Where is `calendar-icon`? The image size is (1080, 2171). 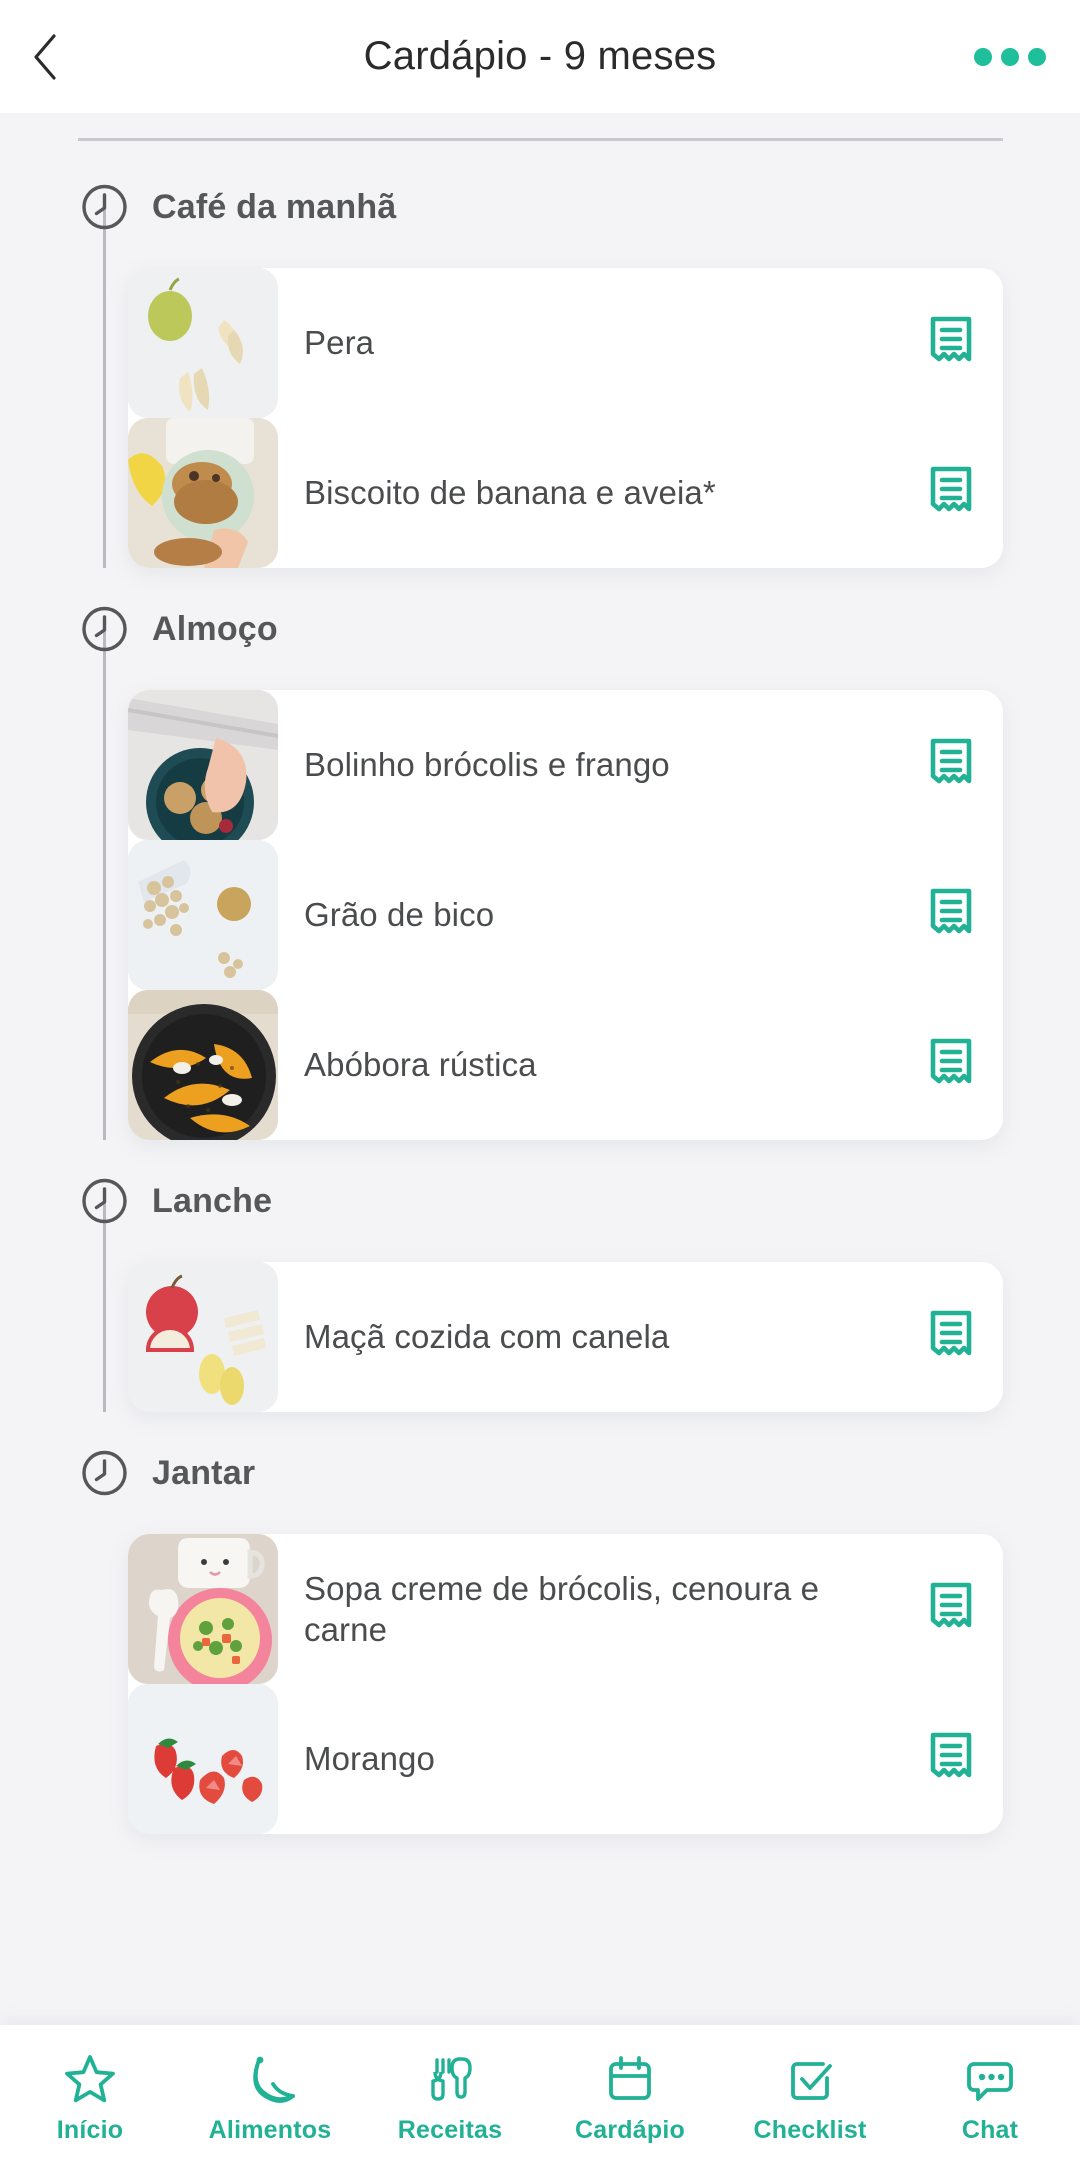 calendar-icon is located at coordinates (630, 2079).